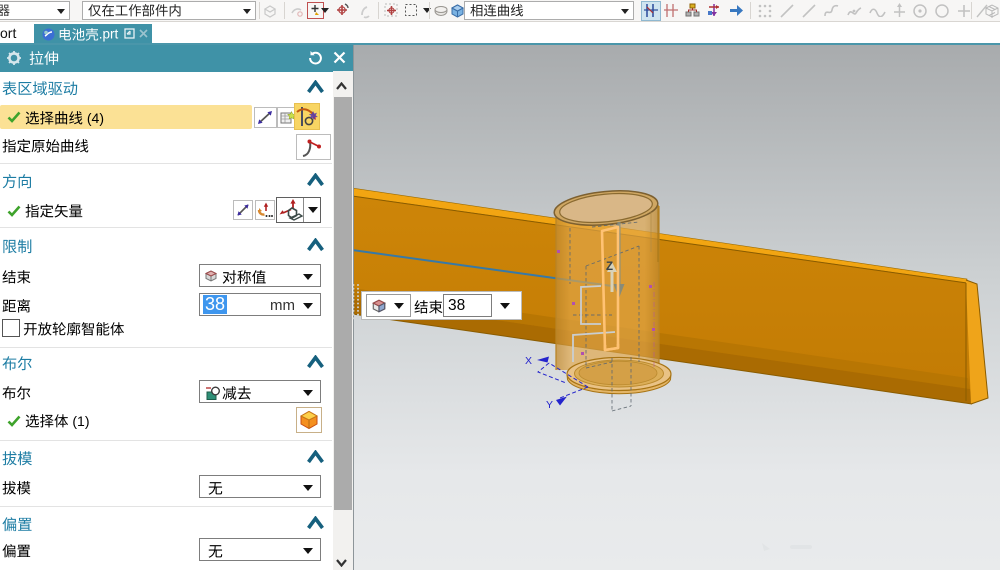  I want to click on svg-text: Z, so click(609, 267).